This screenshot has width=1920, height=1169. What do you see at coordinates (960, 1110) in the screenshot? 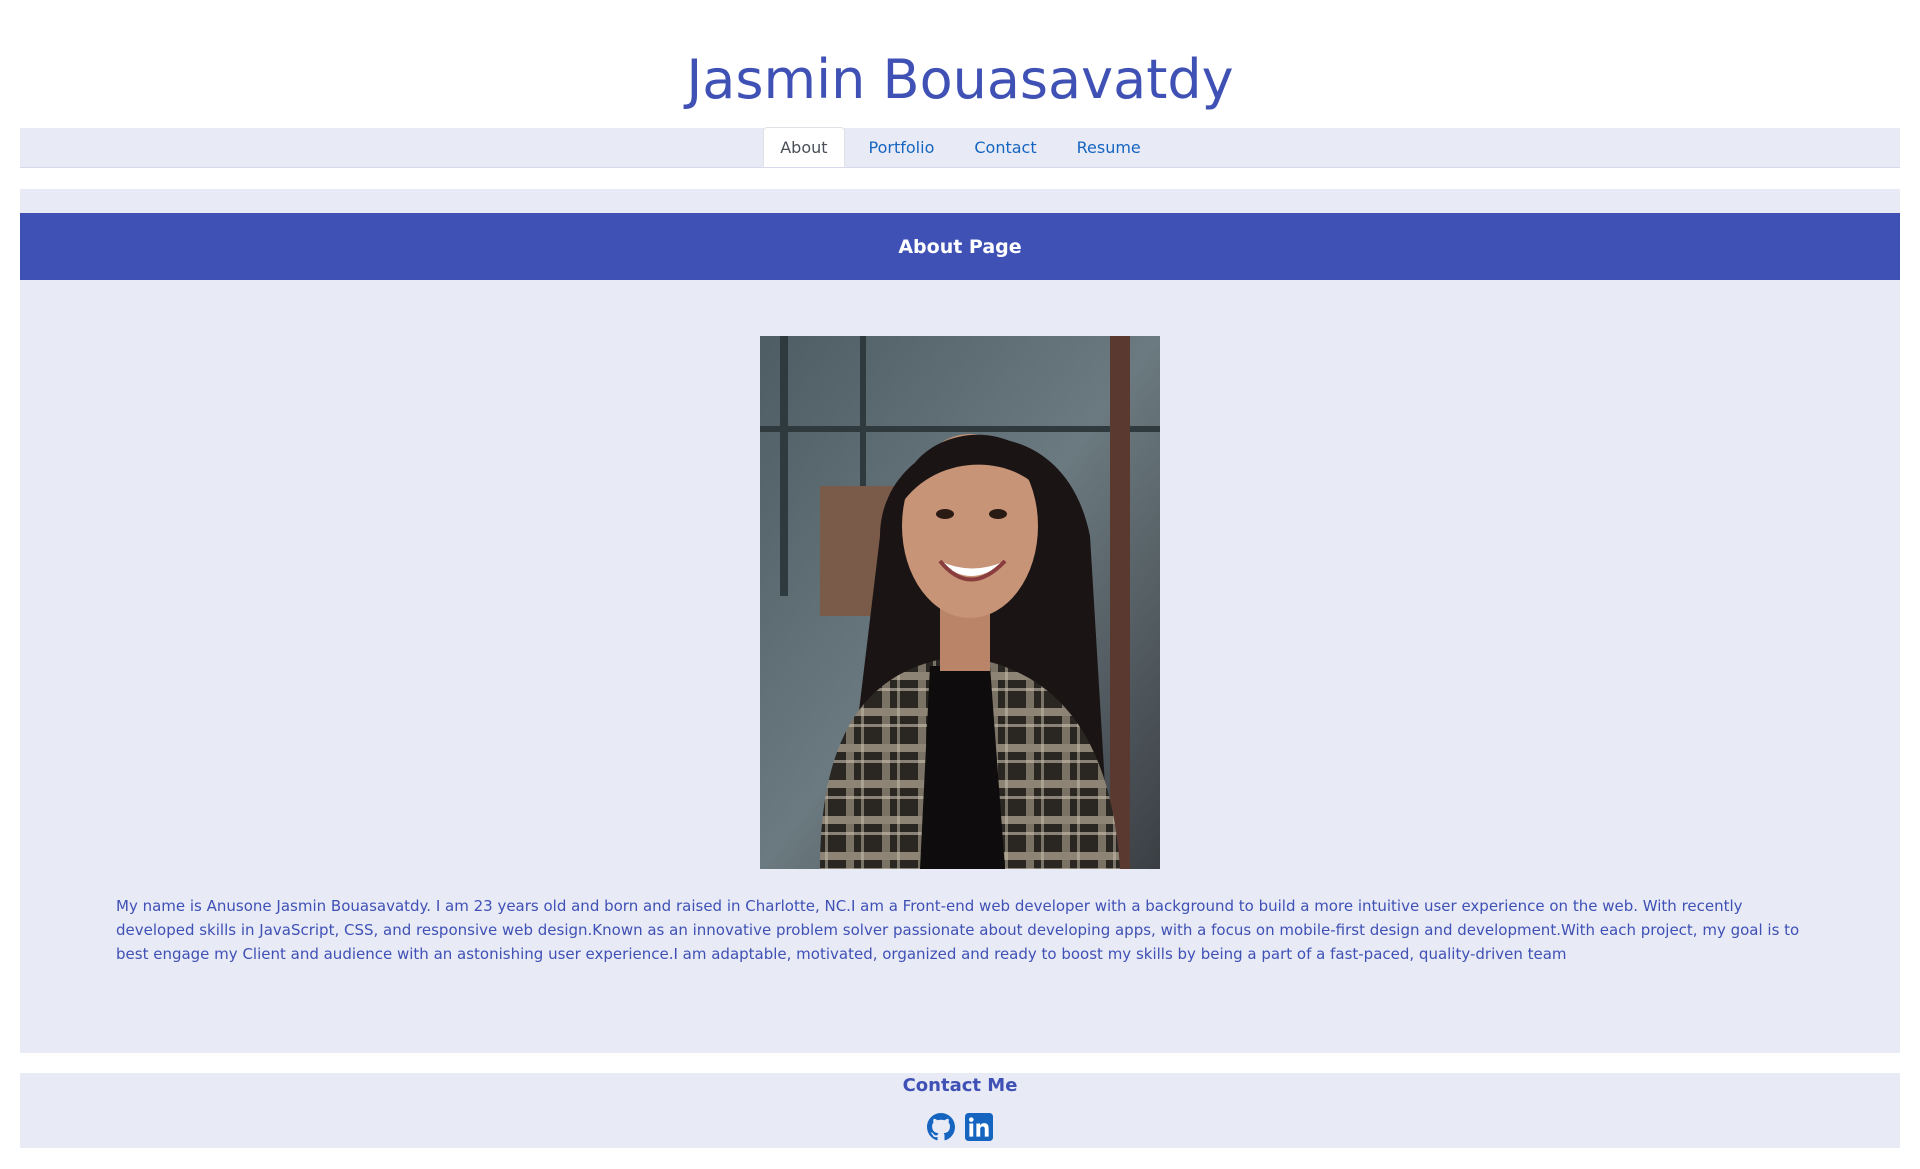
I see `contact-footer: Contact Me` at bounding box center [960, 1110].